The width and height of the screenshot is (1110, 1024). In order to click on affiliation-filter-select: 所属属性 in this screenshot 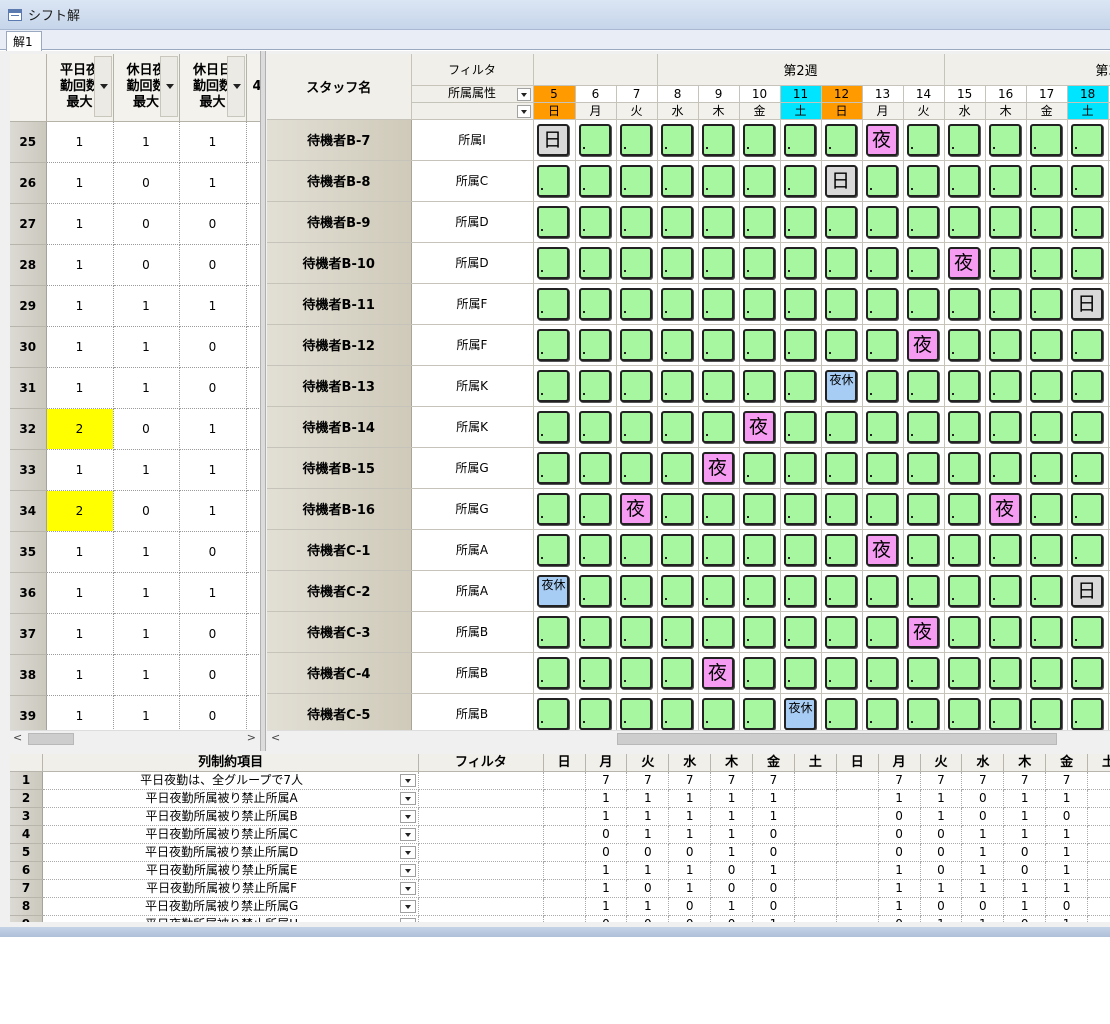, I will do `click(472, 94)`.